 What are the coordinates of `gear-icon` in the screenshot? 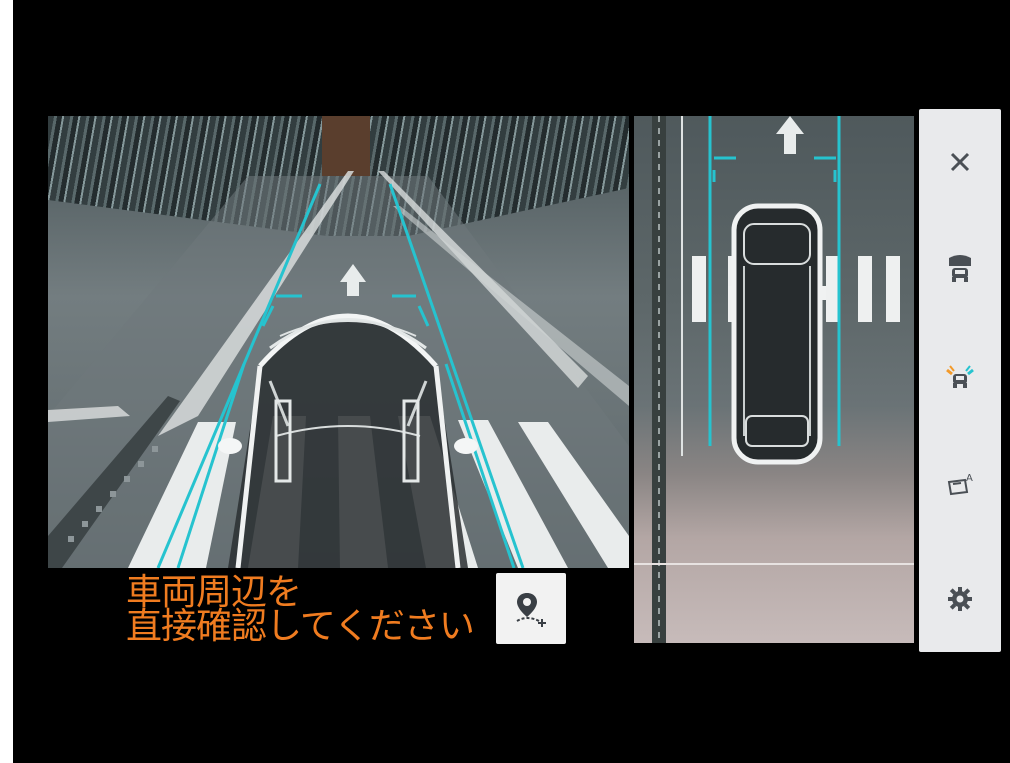 It's located at (960, 599).